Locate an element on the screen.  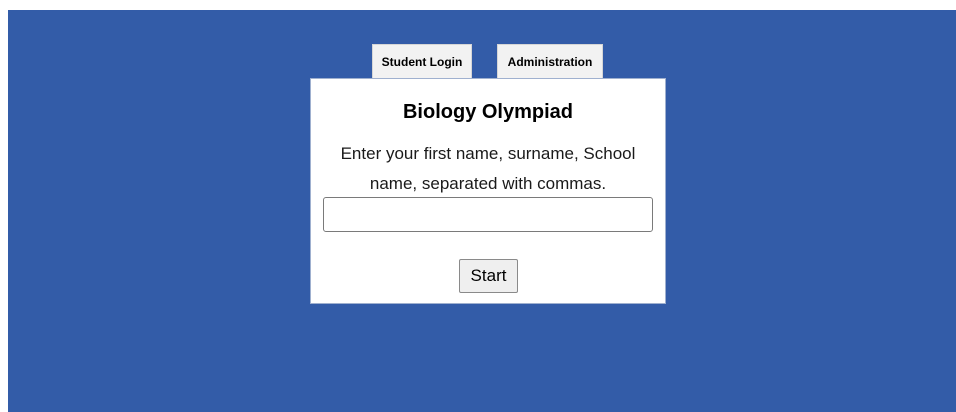
tab-administration: Administration is located at coordinates (550, 61).